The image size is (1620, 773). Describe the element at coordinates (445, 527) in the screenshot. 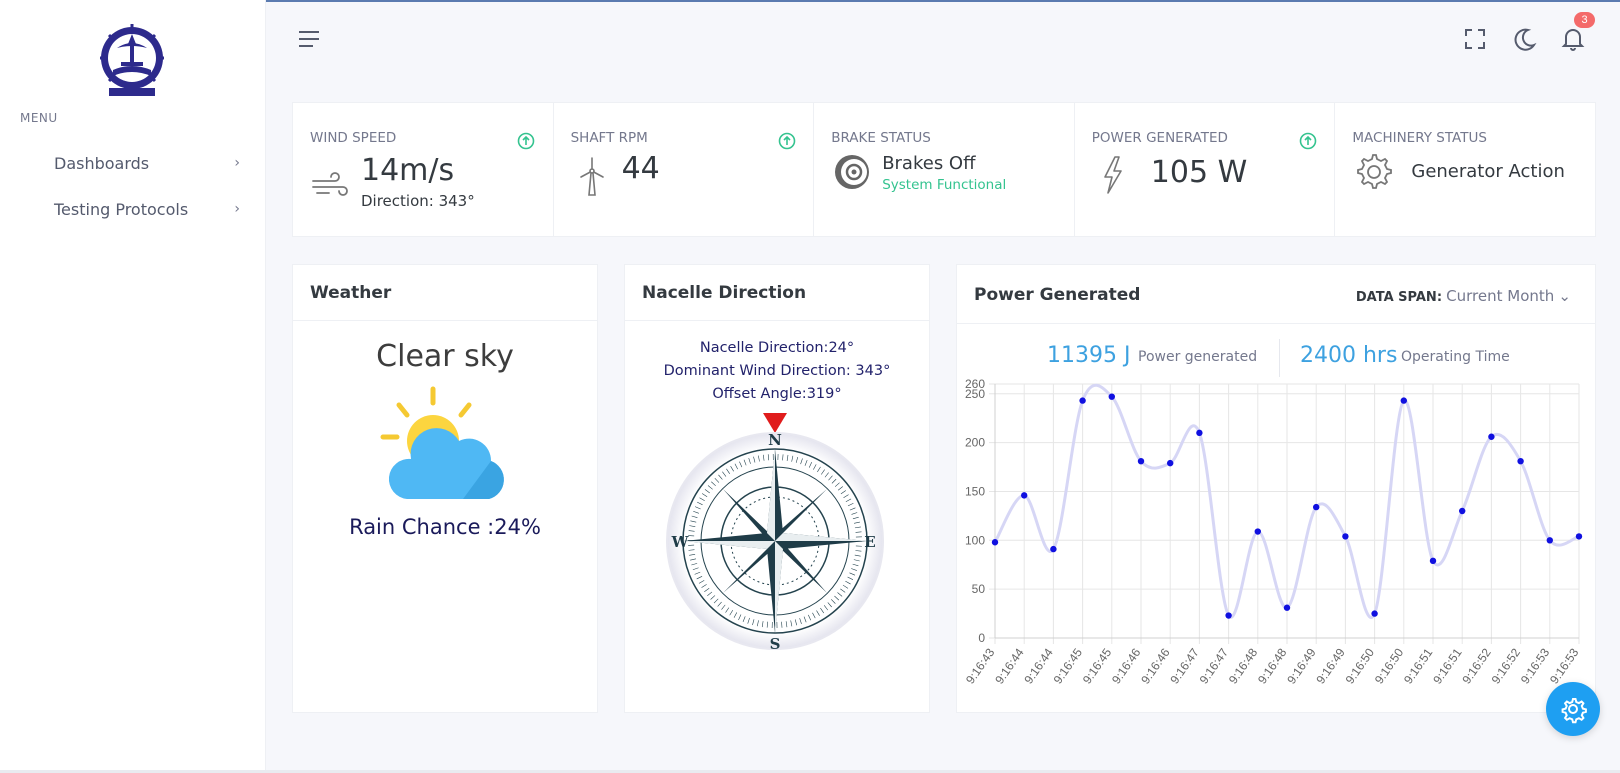

I see `rain-chance: Rain Chance :24%` at that location.